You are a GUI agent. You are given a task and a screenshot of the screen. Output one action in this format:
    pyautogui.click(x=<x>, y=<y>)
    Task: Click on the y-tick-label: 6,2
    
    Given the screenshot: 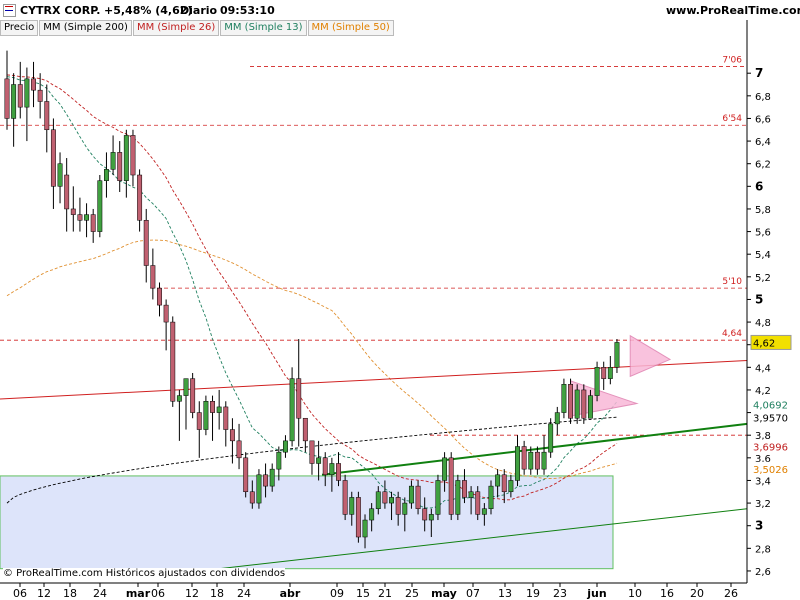 What is the action you would take?
    pyautogui.click(x=763, y=165)
    